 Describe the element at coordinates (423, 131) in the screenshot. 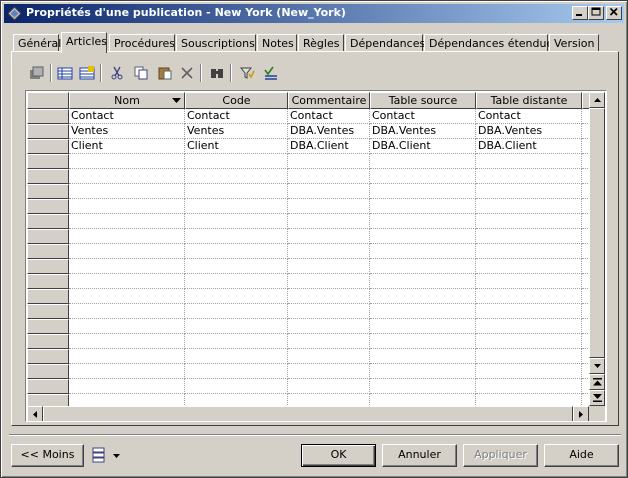

I see `grid-cell: DBA.Ventes` at that location.